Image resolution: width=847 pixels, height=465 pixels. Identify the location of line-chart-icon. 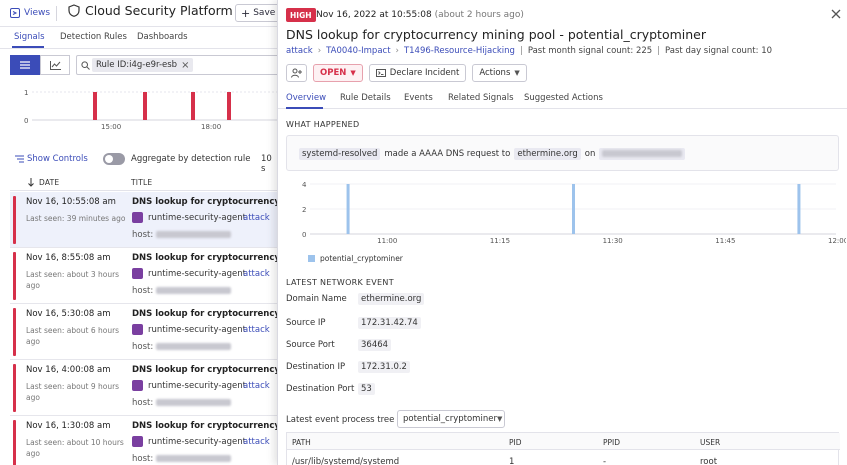
(55, 65).